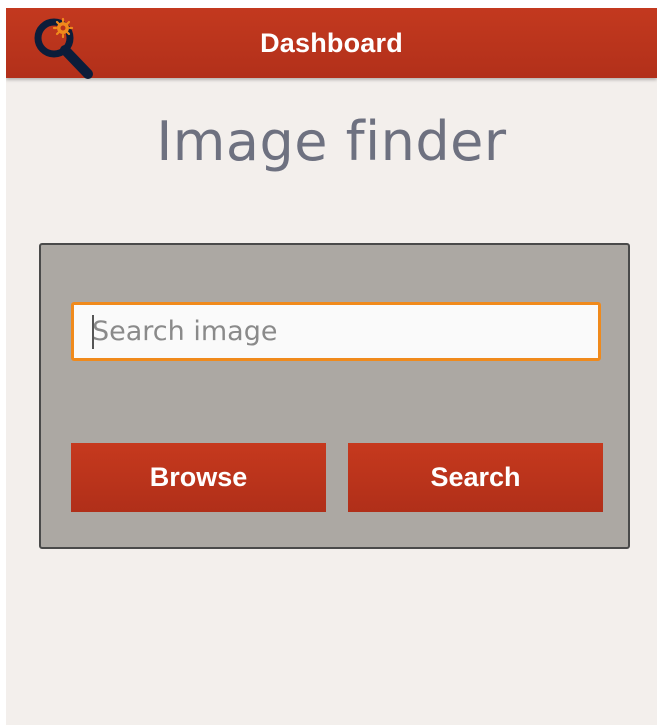 This screenshot has width=659, height=725. What do you see at coordinates (475, 477) in the screenshot?
I see `search-button: Search` at bounding box center [475, 477].